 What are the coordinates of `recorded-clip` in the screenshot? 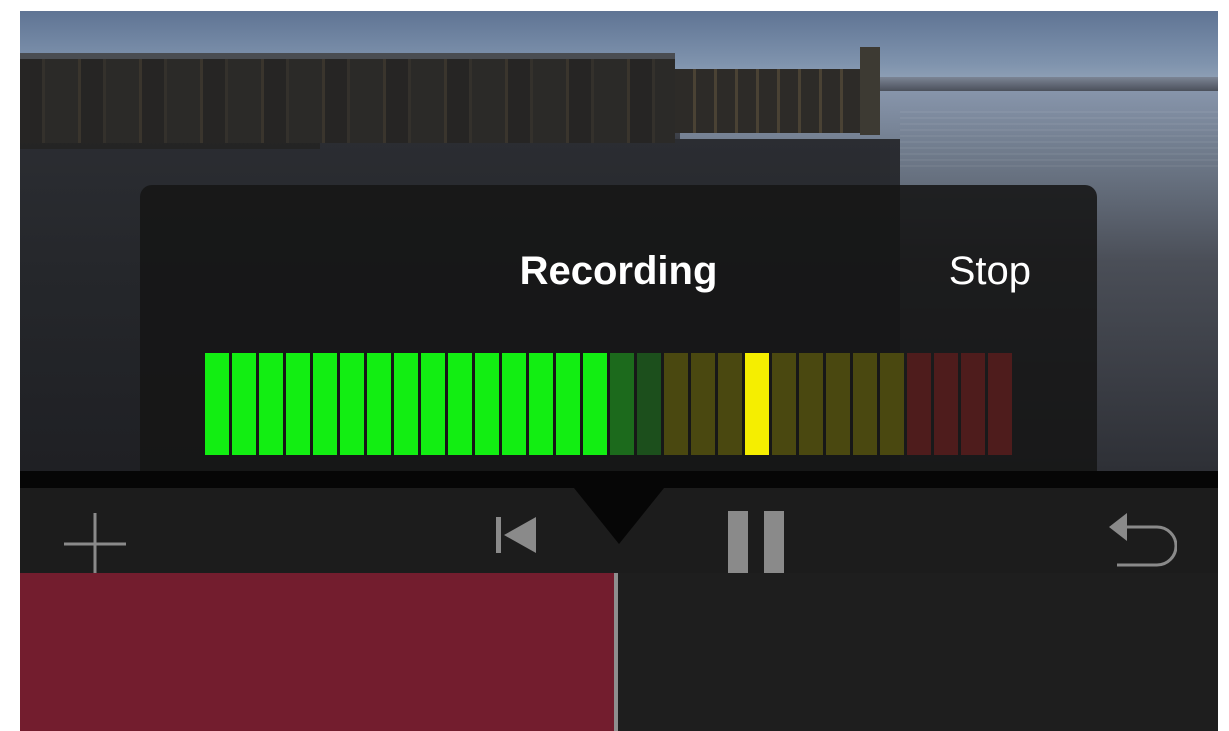 It's located at (317, 652).